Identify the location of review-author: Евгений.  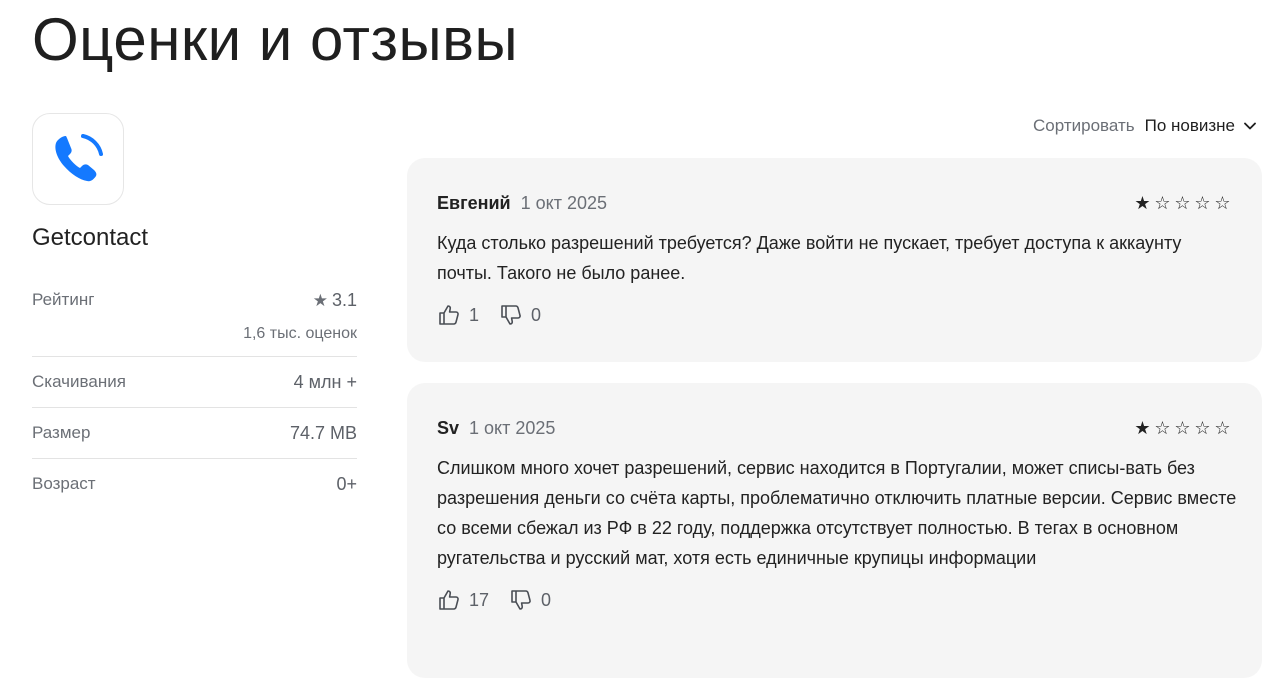
(474, 202).